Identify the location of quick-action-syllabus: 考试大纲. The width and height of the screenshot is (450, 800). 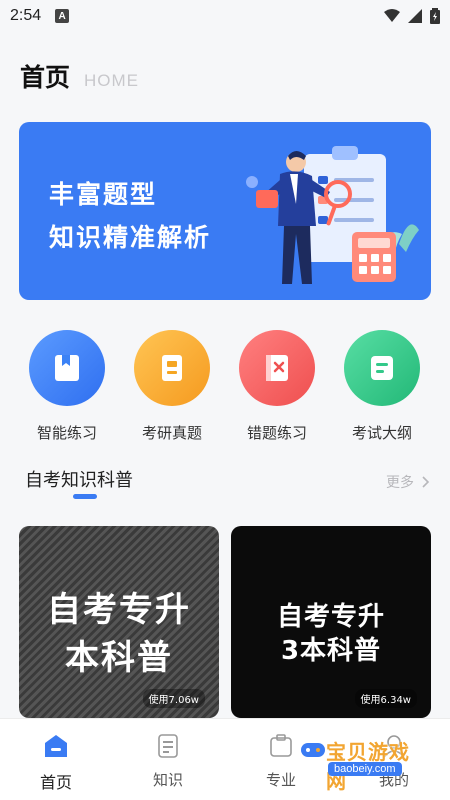
(382, 386).